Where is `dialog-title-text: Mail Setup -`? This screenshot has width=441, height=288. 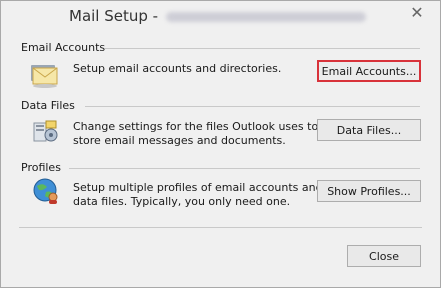 dialog-title-text: Mail Setup - is located at coordinates (114, 16).